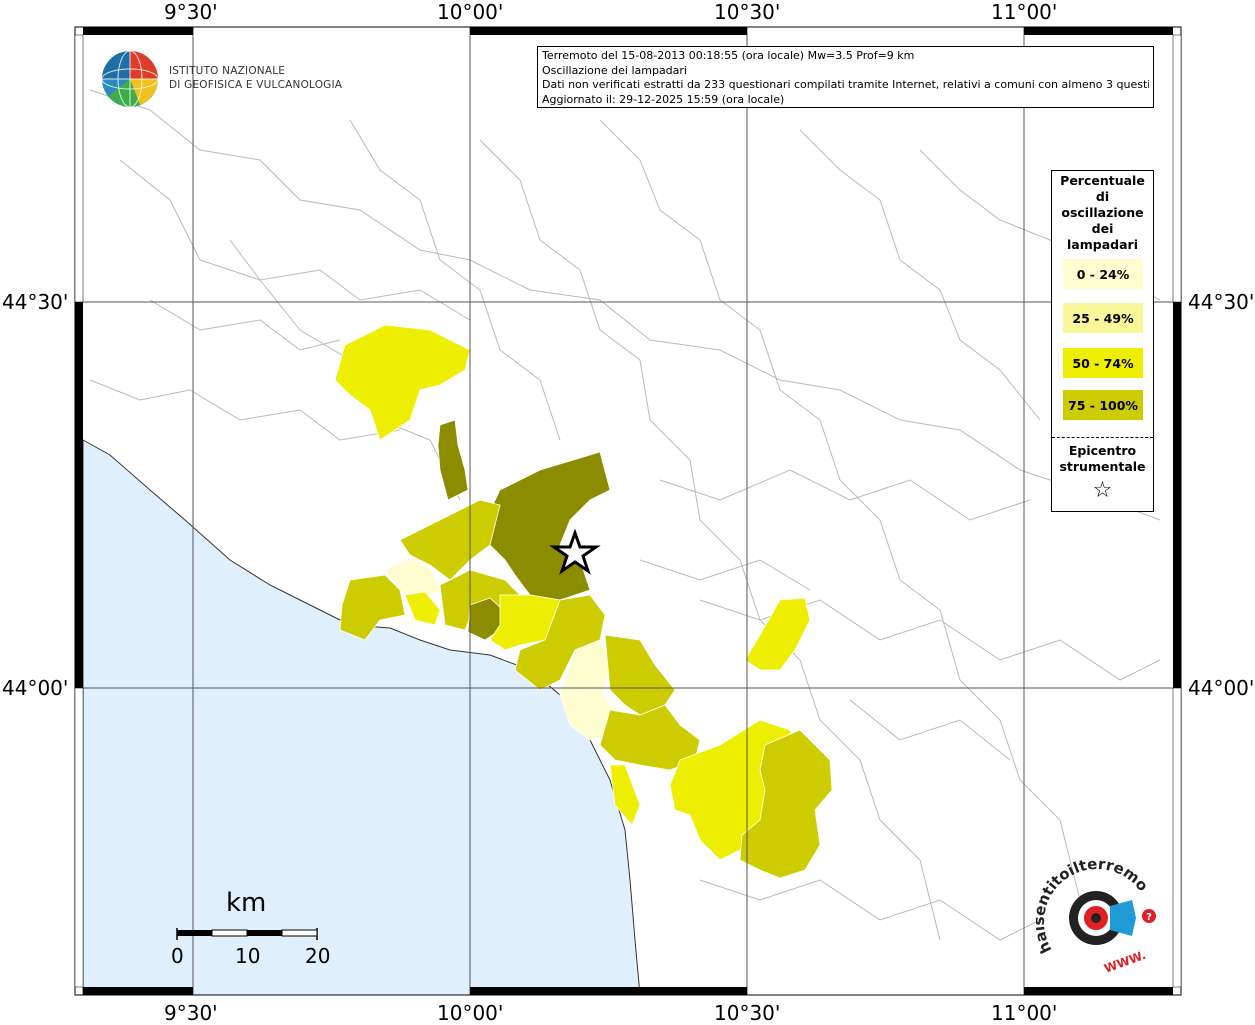 This screenshot has height=1025, width=1255. I want to click on legend-divider, so click(1102, 437).